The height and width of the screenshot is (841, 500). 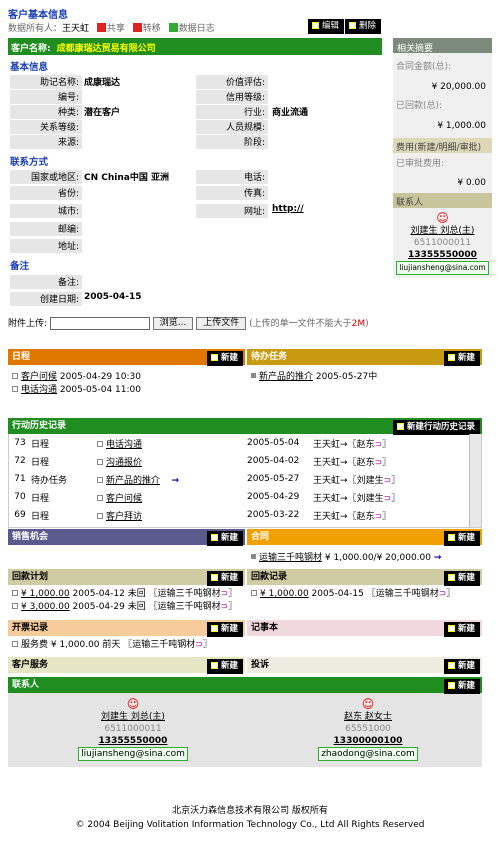 I want to click on contract-new-button: 新建, so click(x=461, y=538).